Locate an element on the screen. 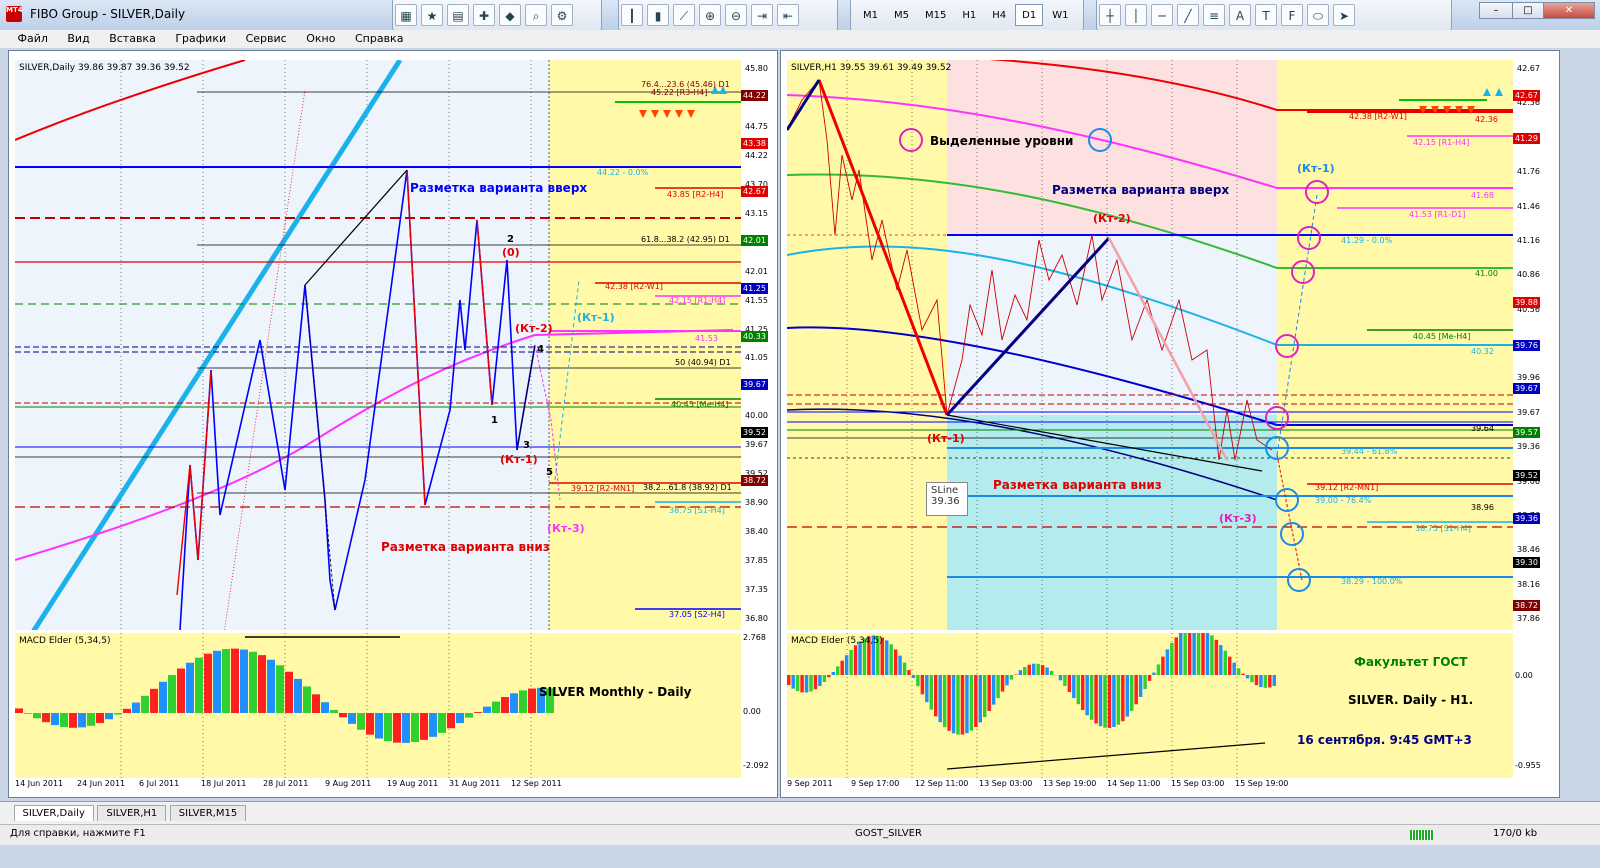  drawing-toolbar: ┼ │ ─ ╱ ≡ A T F ⬭ ➤ is located at coordinates (1274, 16).